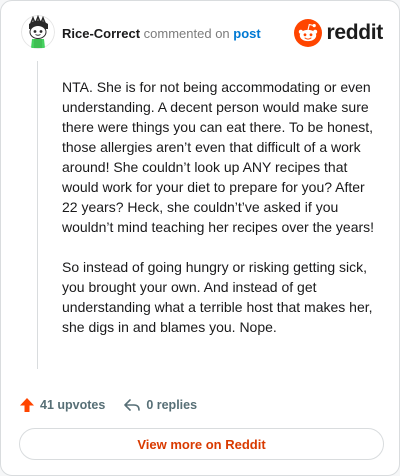  What do you see at coordinates (27, 405) in the screenshot?
I see `upvote-arrow-icon` at bounding box center [27, 405].